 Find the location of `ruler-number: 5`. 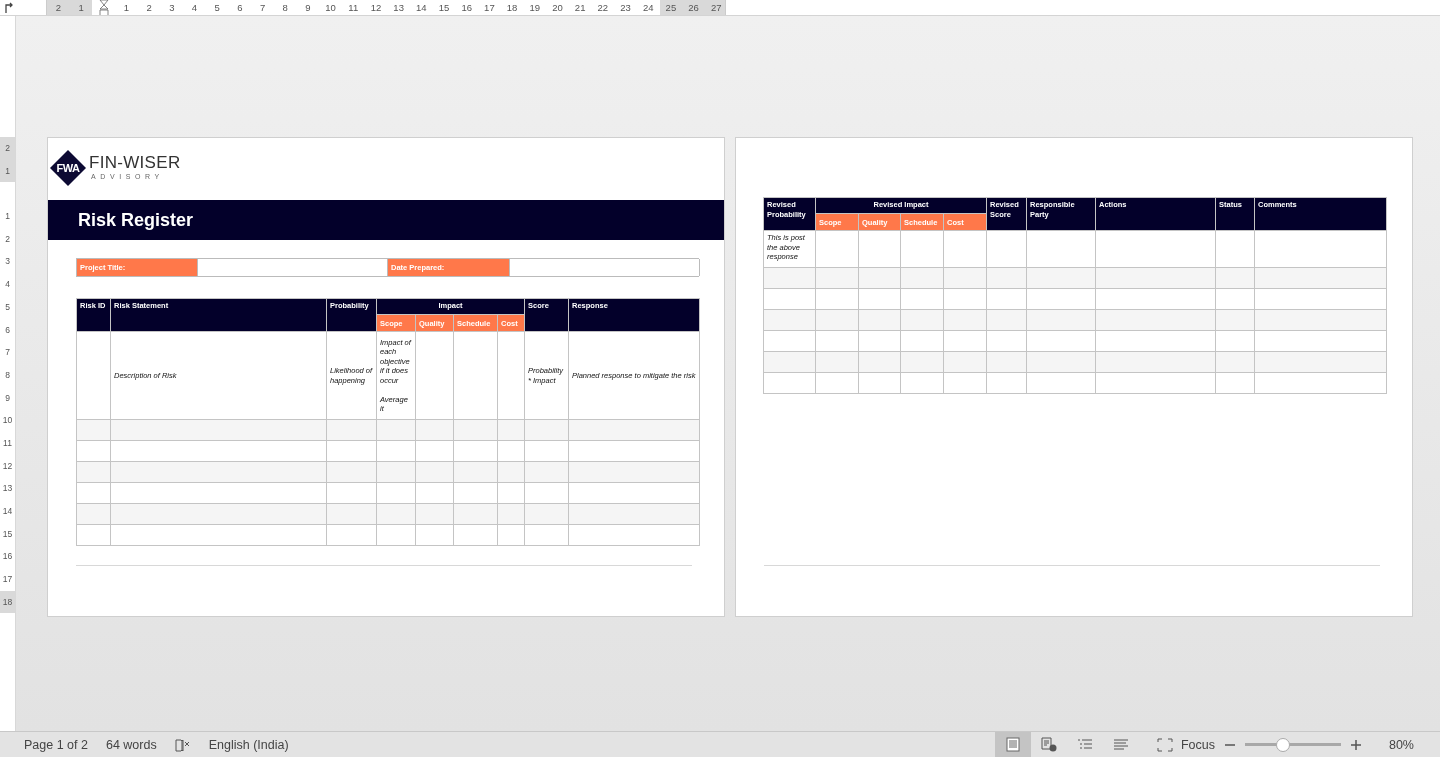

ruler-number: 5 is located at coordinates (217, 8).